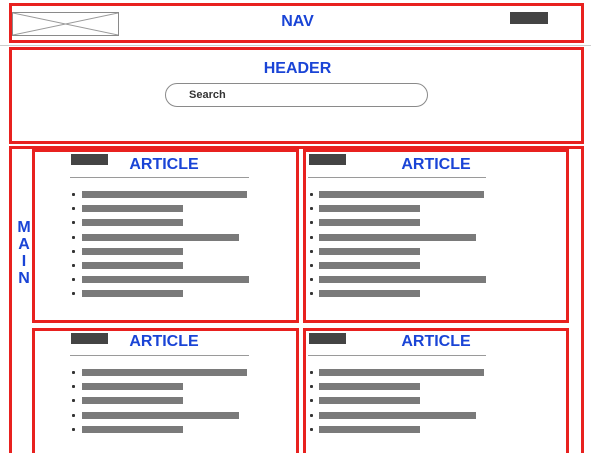 The height and width of the screenshot is (453, 591). I want to click on main-label-letter: M, so click(24, 227).